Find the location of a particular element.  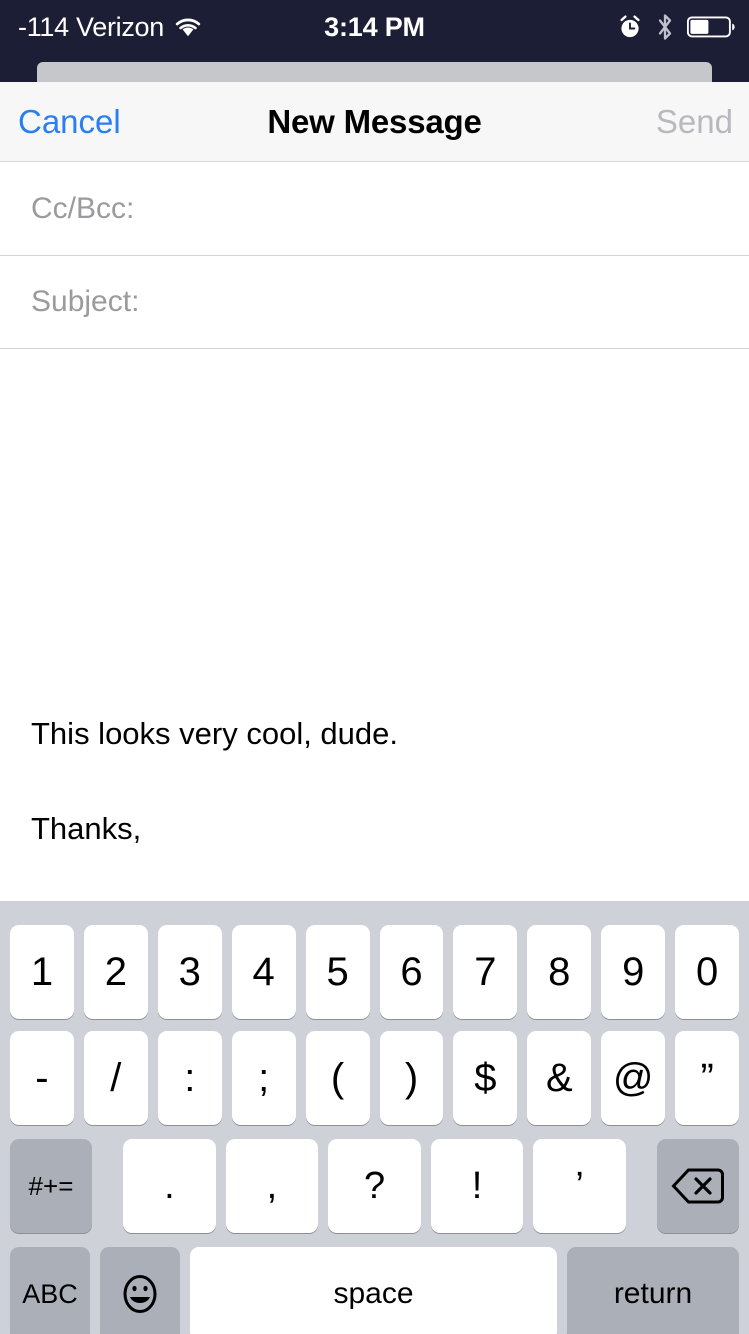

key-semicolon: ; is located at coordinates (263, 1078).